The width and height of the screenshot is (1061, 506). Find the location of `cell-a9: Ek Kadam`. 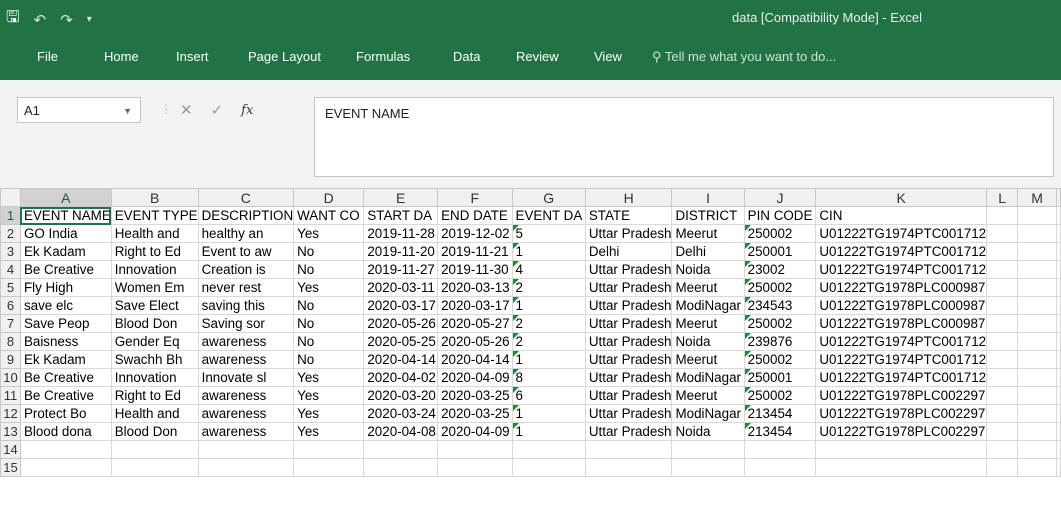

cell-a9: Ek Kadam is located at coordinates (65, 359).